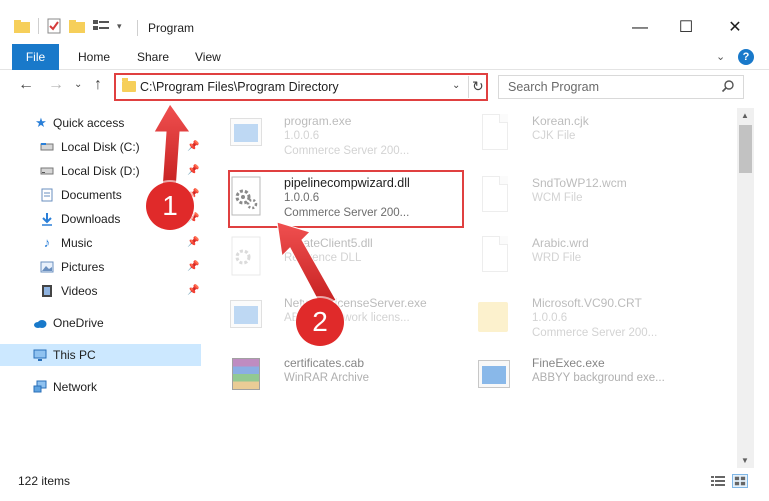  Describe the element at coordinates (718, 481) in the screenshot. I see `details-view-icon` at that location.